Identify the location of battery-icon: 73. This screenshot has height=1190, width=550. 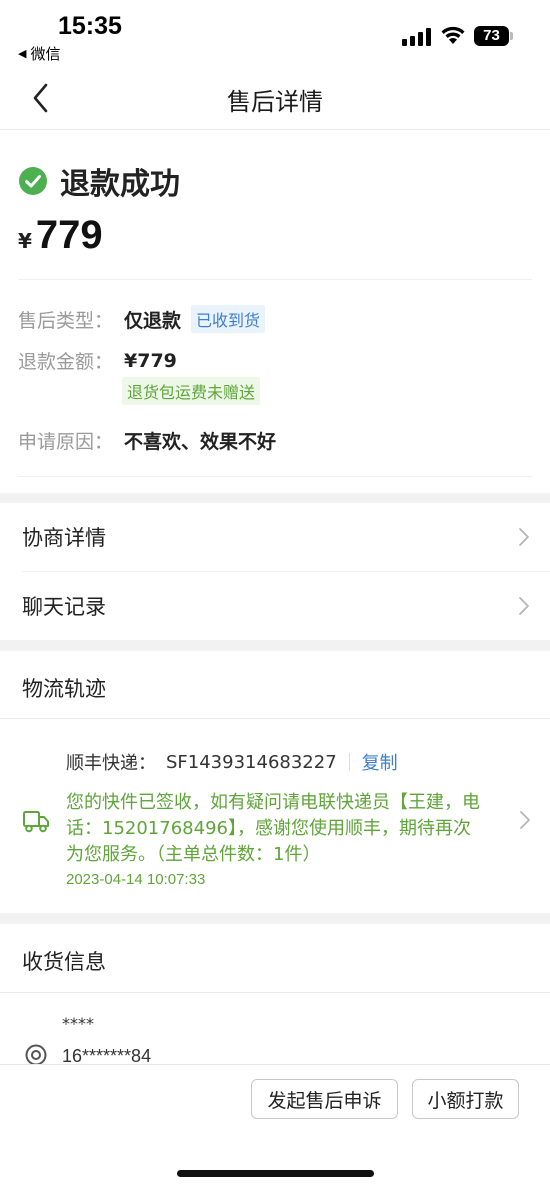
(494, 36).